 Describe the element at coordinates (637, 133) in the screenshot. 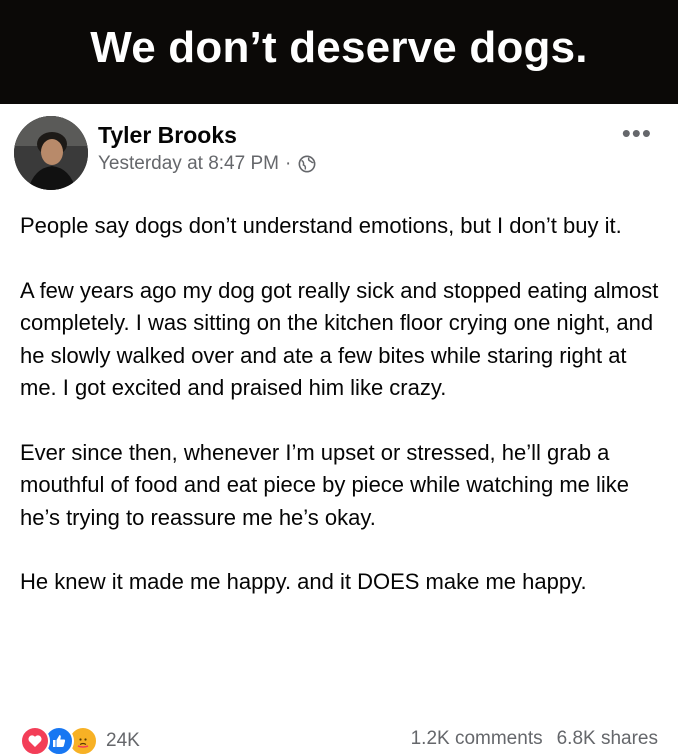

I see `more-options-icon: •••` at that location.